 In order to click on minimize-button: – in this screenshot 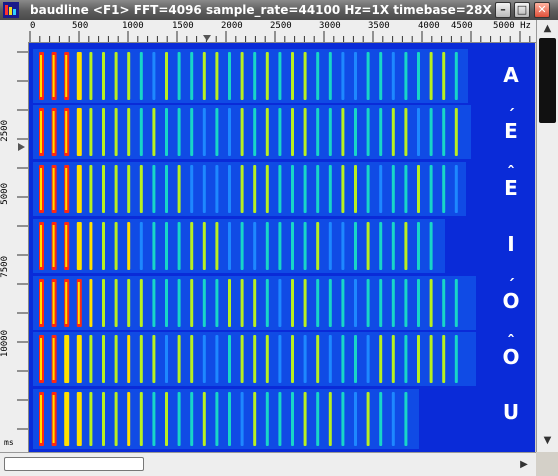, I will do `click(503, 10)`.